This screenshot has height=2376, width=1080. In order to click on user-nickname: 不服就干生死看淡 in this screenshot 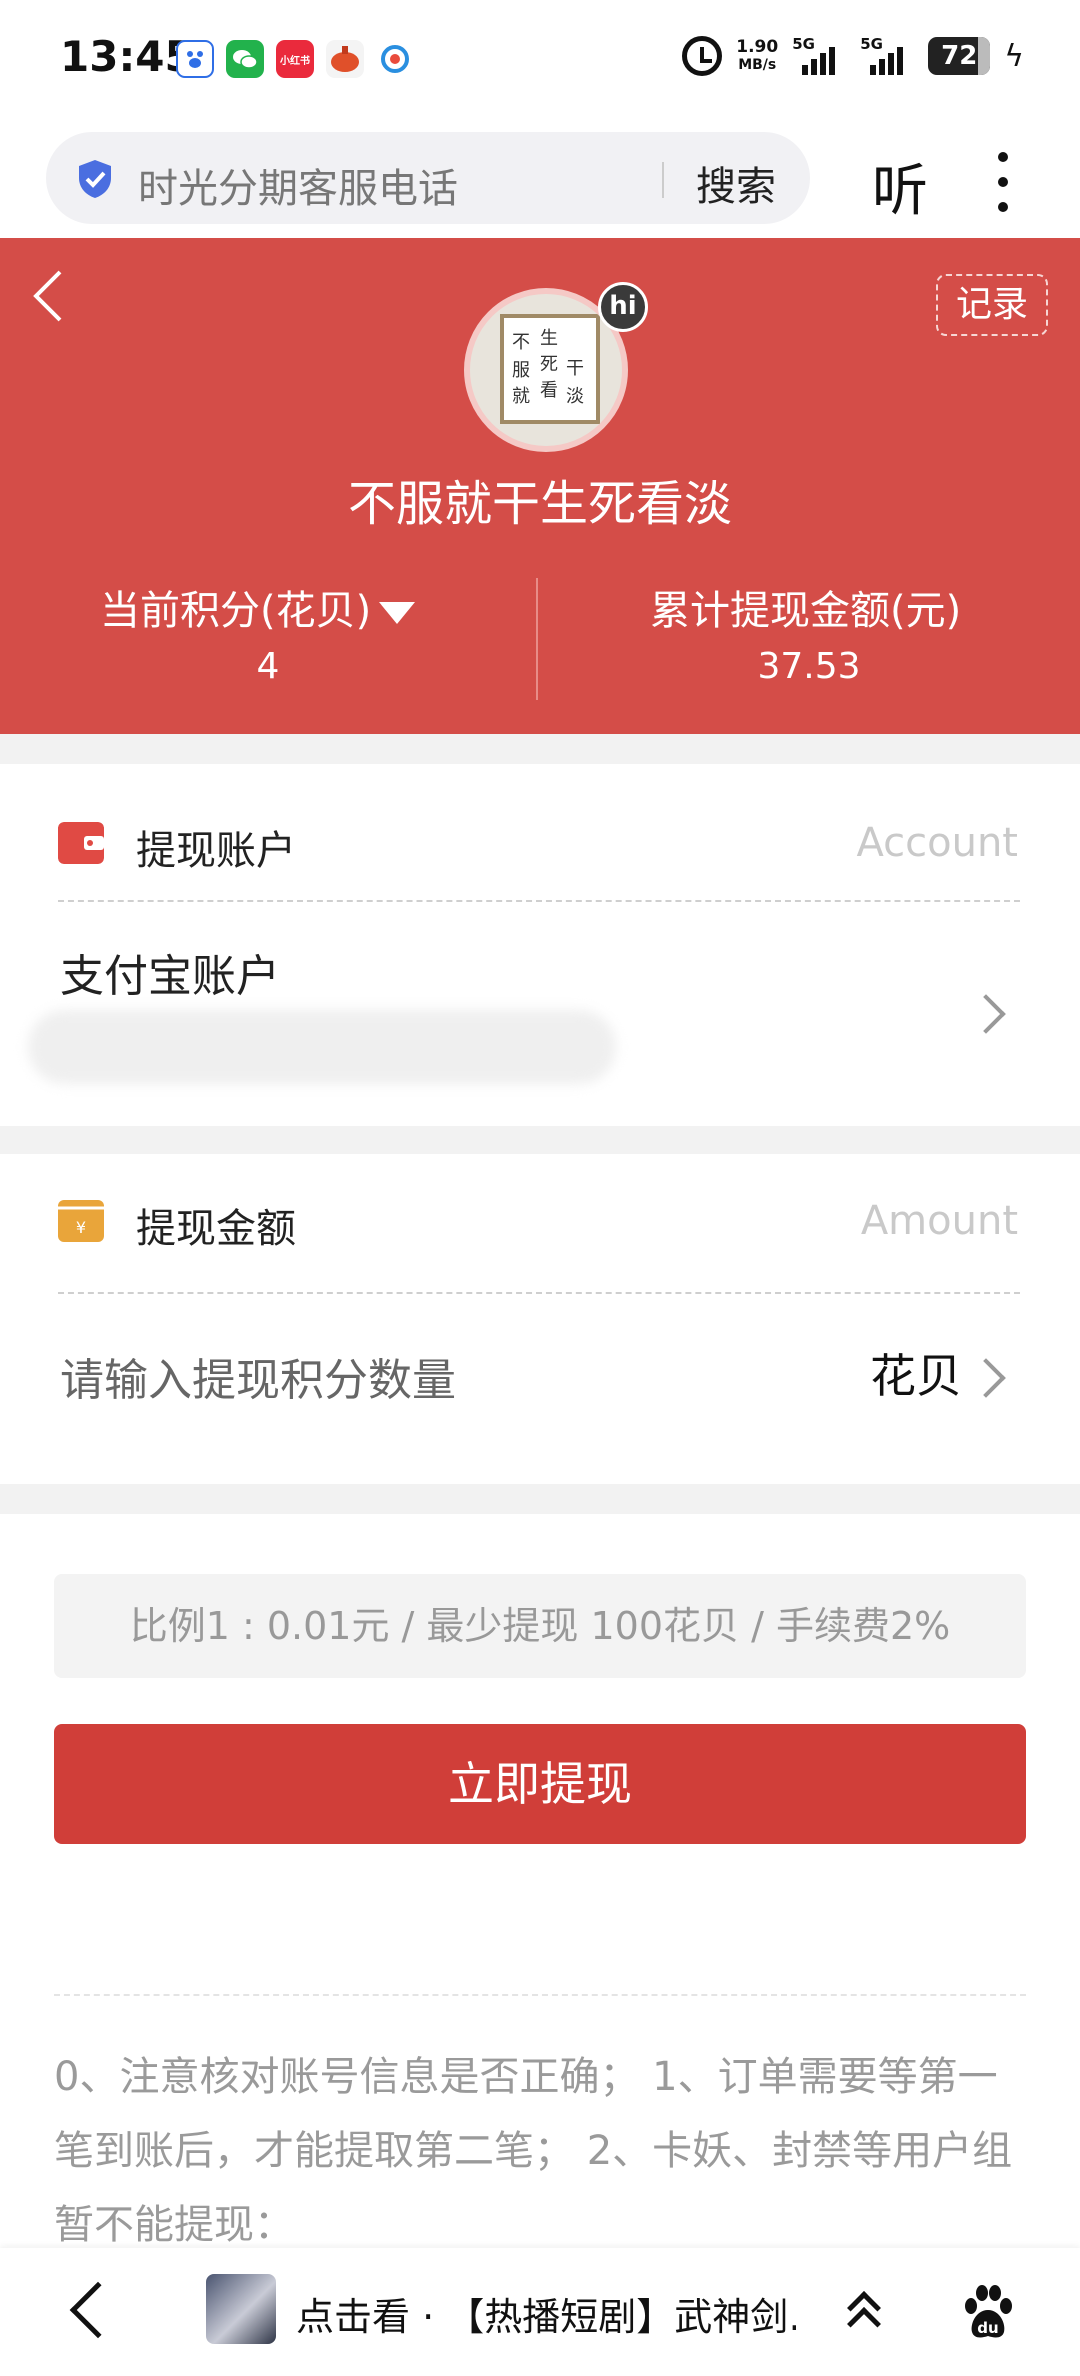, I will do `click(539, 504)`.